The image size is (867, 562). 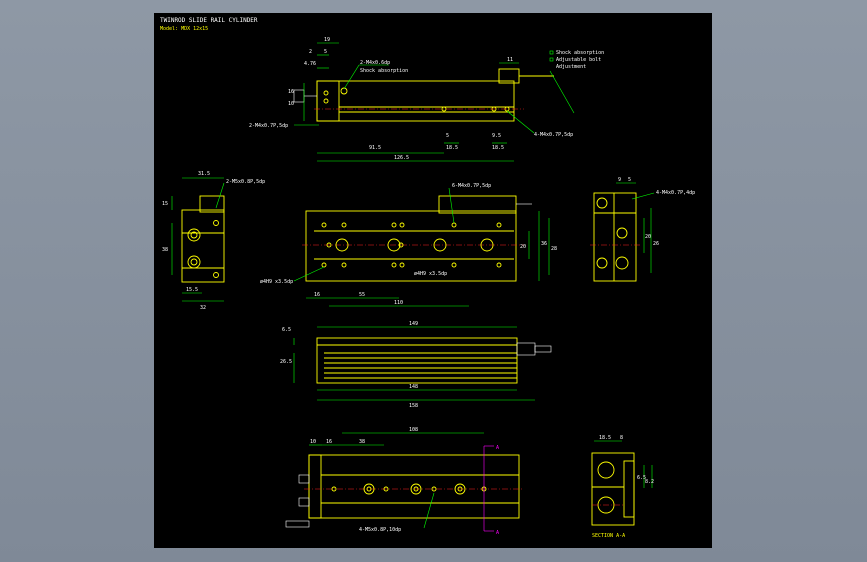 I want to click on dim-top-5b: 5, so click(x=447, y=136).